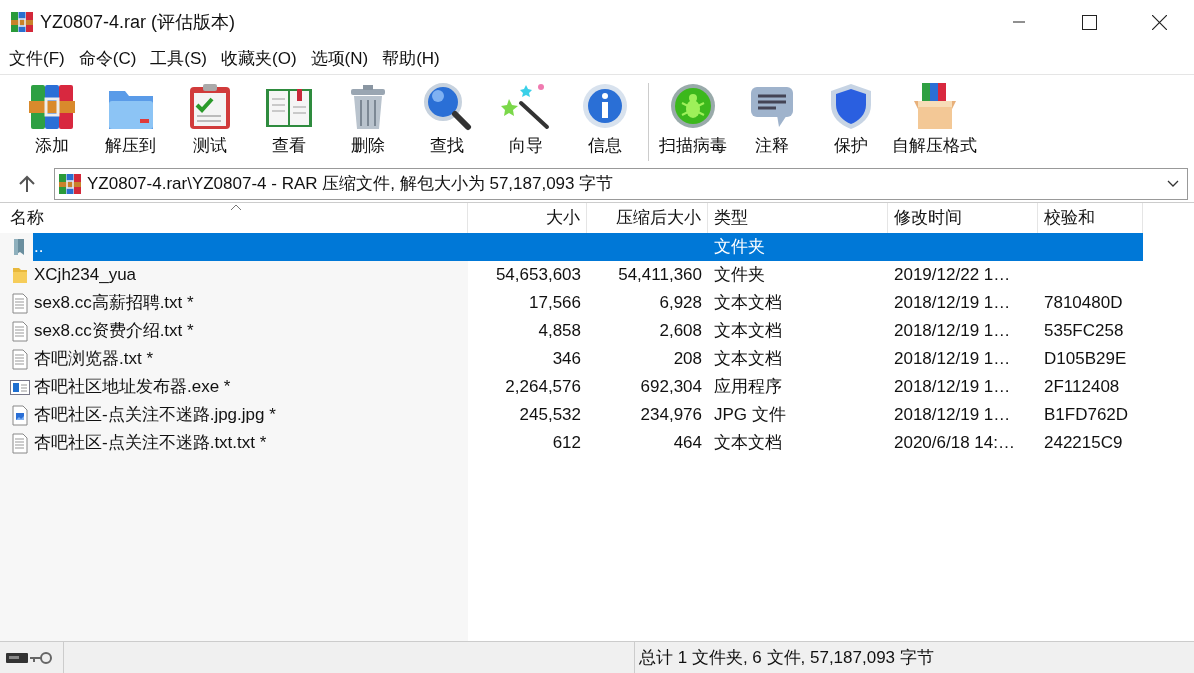 This screenshot has height=673, width=1194. What do you see at coordinates (236, 207) in the screenshot?
I see `sort-caret-icon` at bounding box center [236, 207].